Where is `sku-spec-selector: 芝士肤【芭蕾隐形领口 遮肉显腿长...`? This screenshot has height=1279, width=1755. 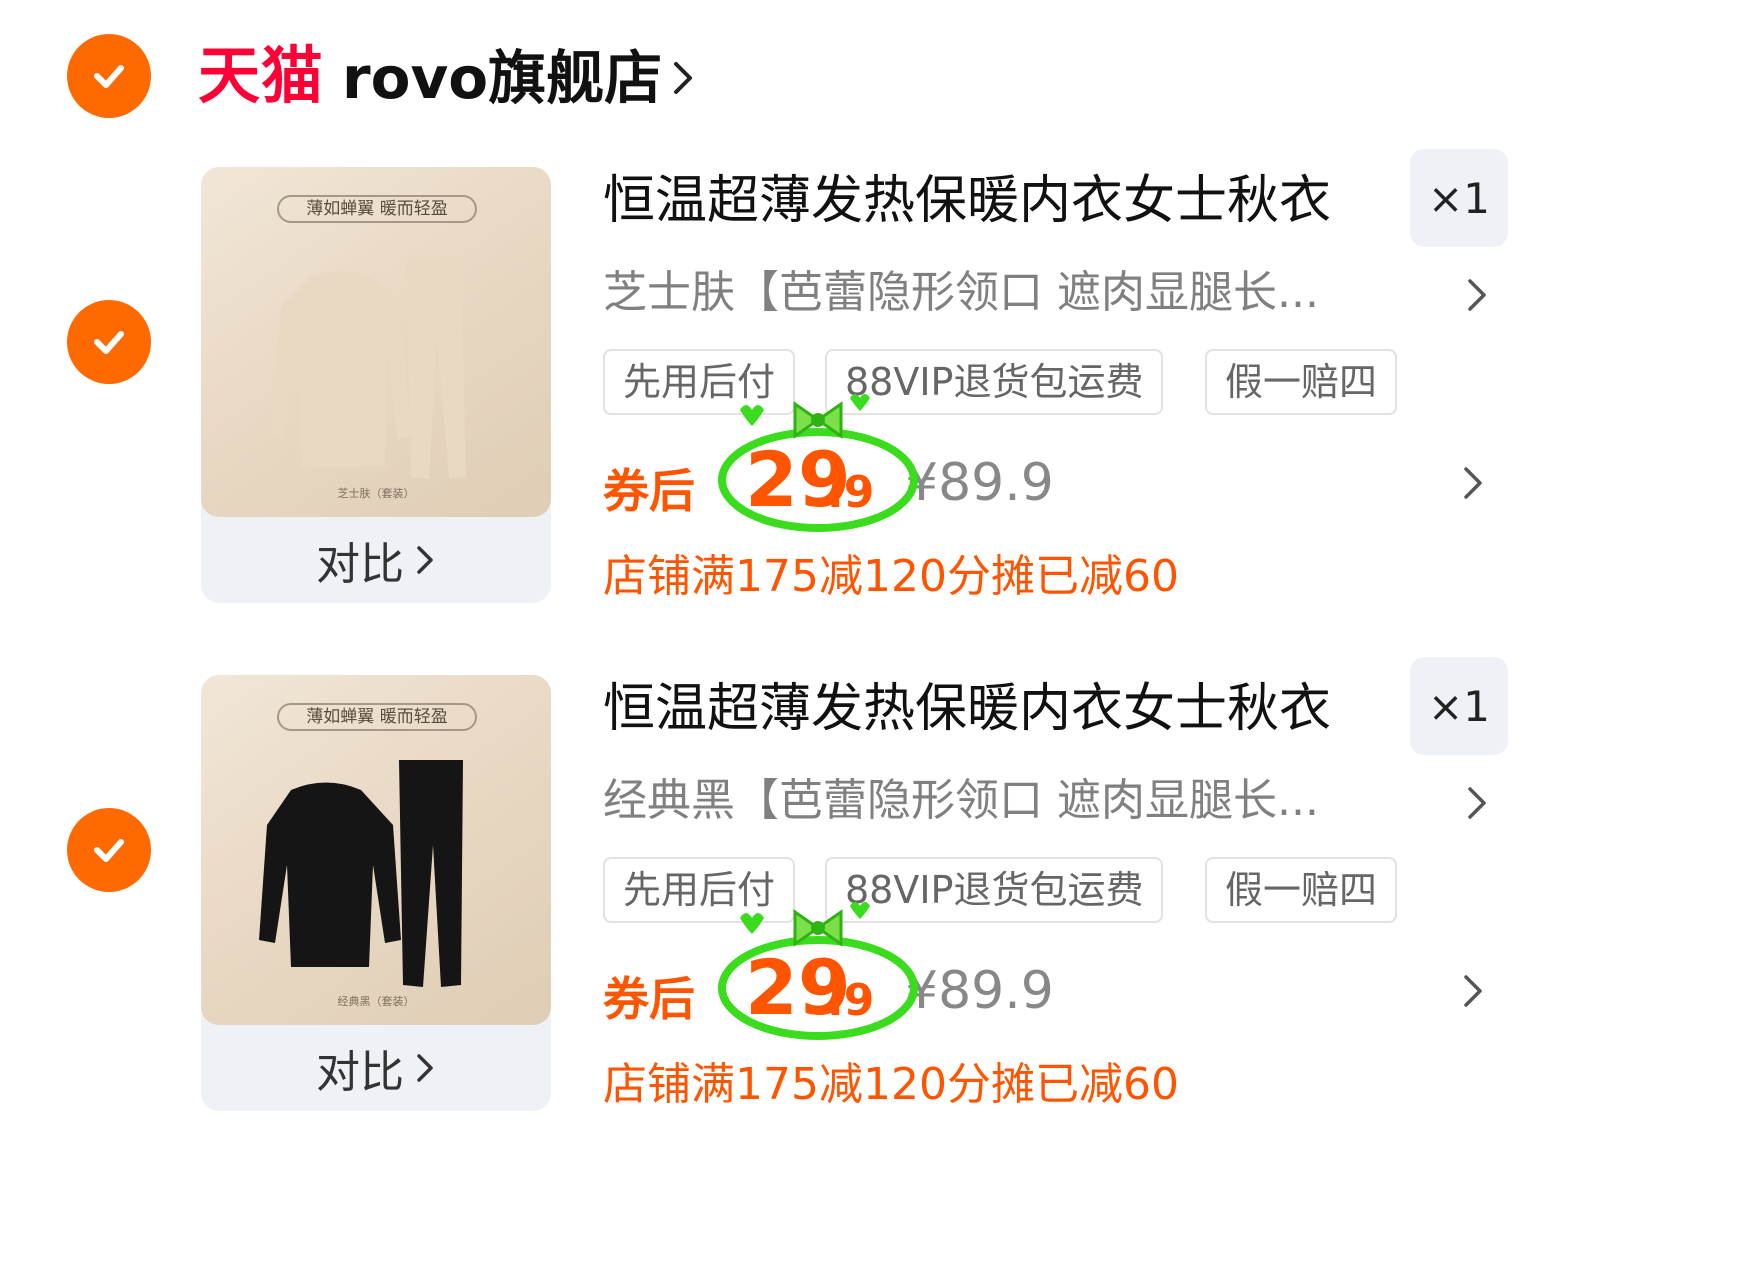 sku-spec-selector: 芝士肤【芭蕾隐形领口 遮肉显腿长... is located at coordinates (1008, 293).